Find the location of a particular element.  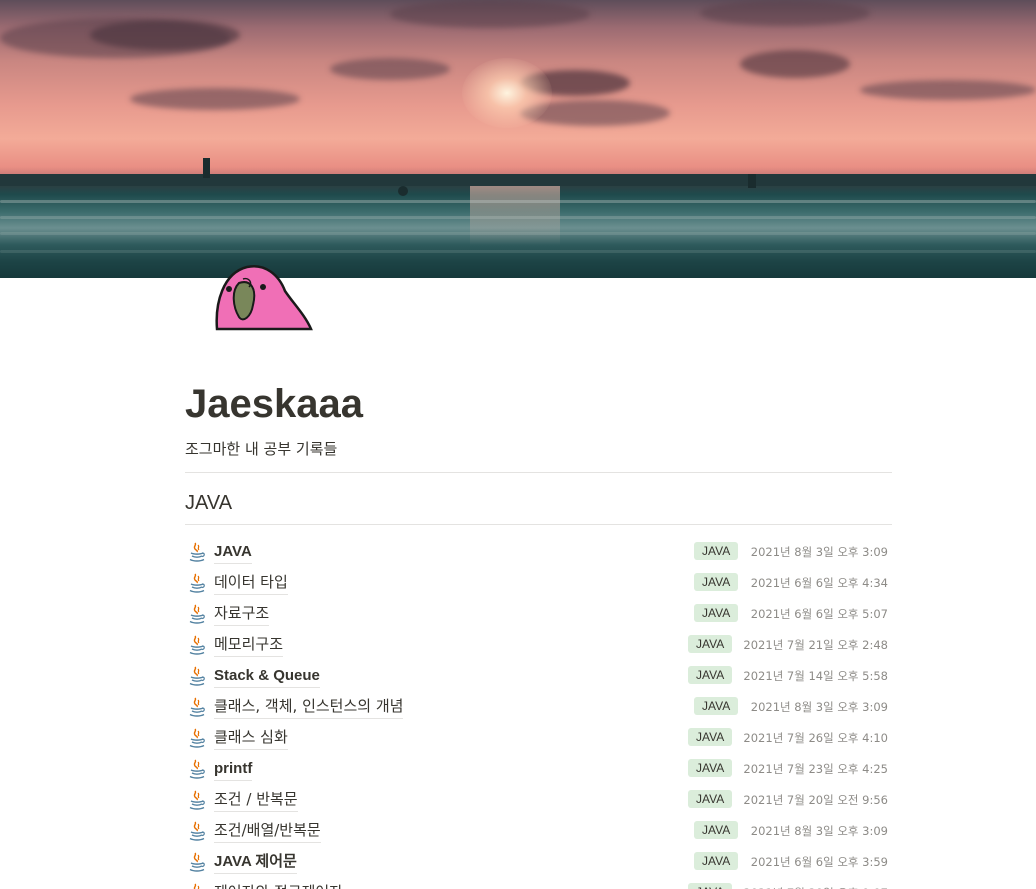

database-row: printf JAVA 2021년 7월 23일 오후 4:25 is located at coordinates (538, 769).